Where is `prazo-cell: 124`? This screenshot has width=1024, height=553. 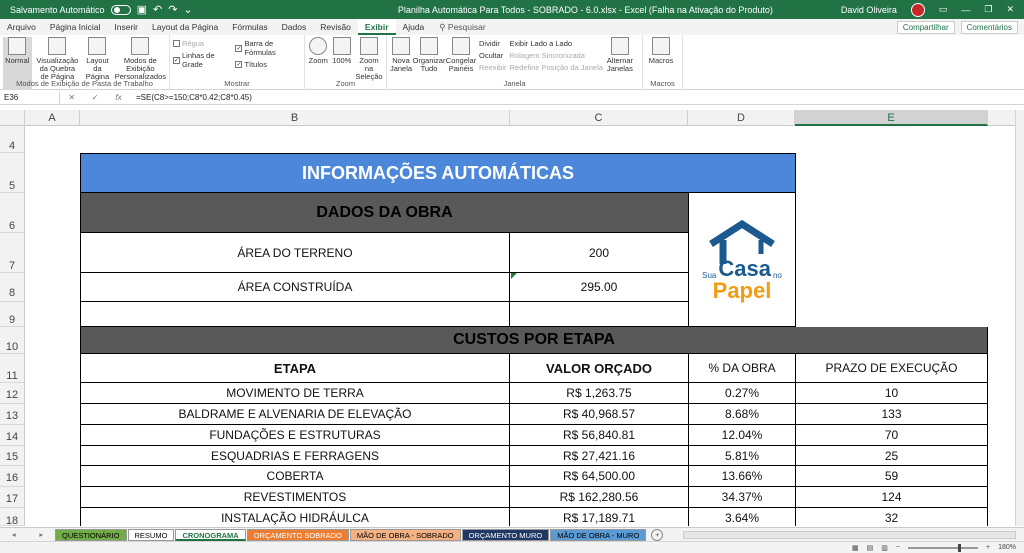 prazo-cell: 124 is located at coordinates (892, 497).